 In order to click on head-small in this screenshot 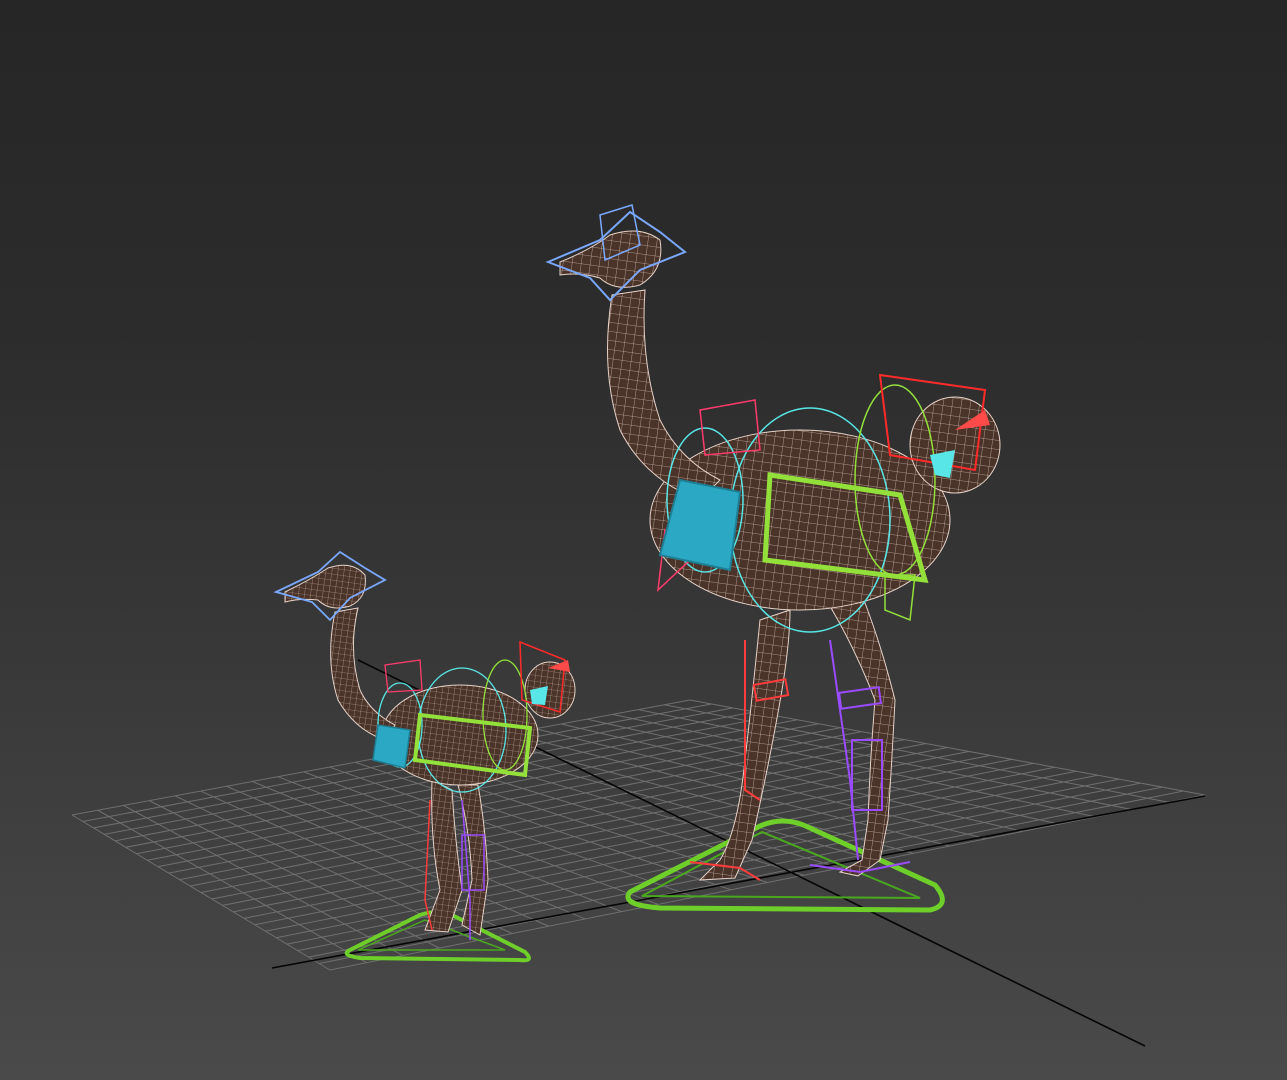, I will do `click(330, 586)`.